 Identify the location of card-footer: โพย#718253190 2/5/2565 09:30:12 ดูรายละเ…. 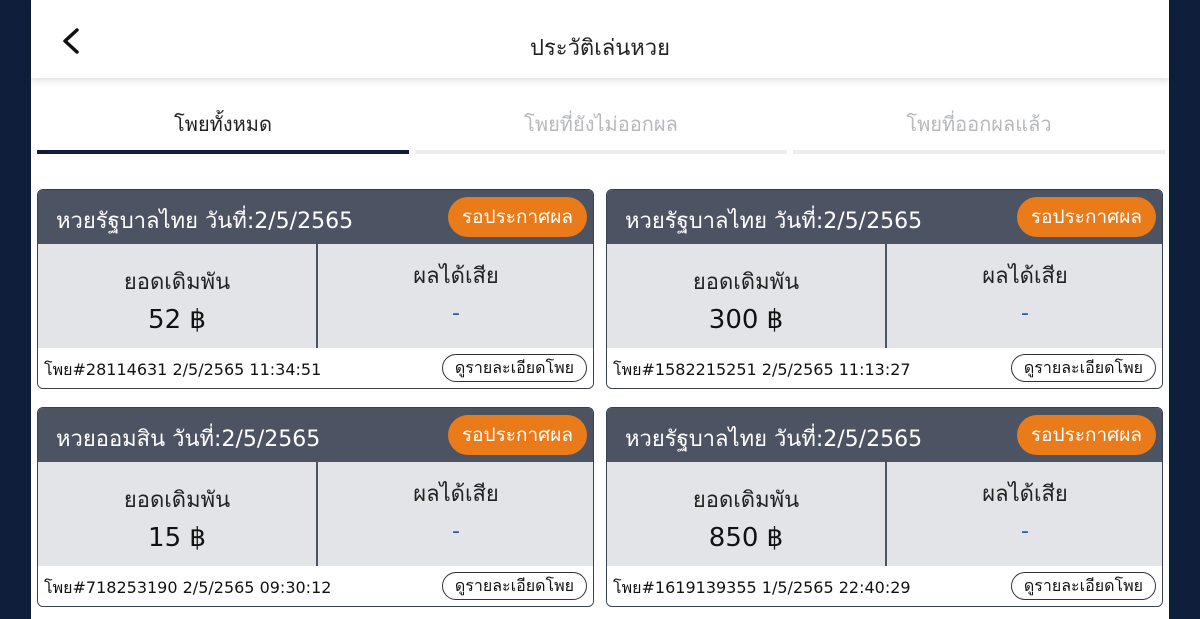
(315, 586).